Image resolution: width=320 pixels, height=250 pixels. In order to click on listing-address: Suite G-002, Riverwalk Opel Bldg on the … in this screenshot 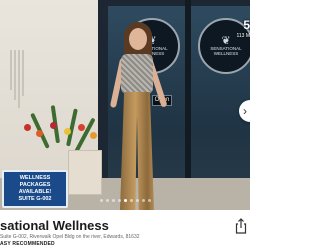, I will do `click(70, 237)`.